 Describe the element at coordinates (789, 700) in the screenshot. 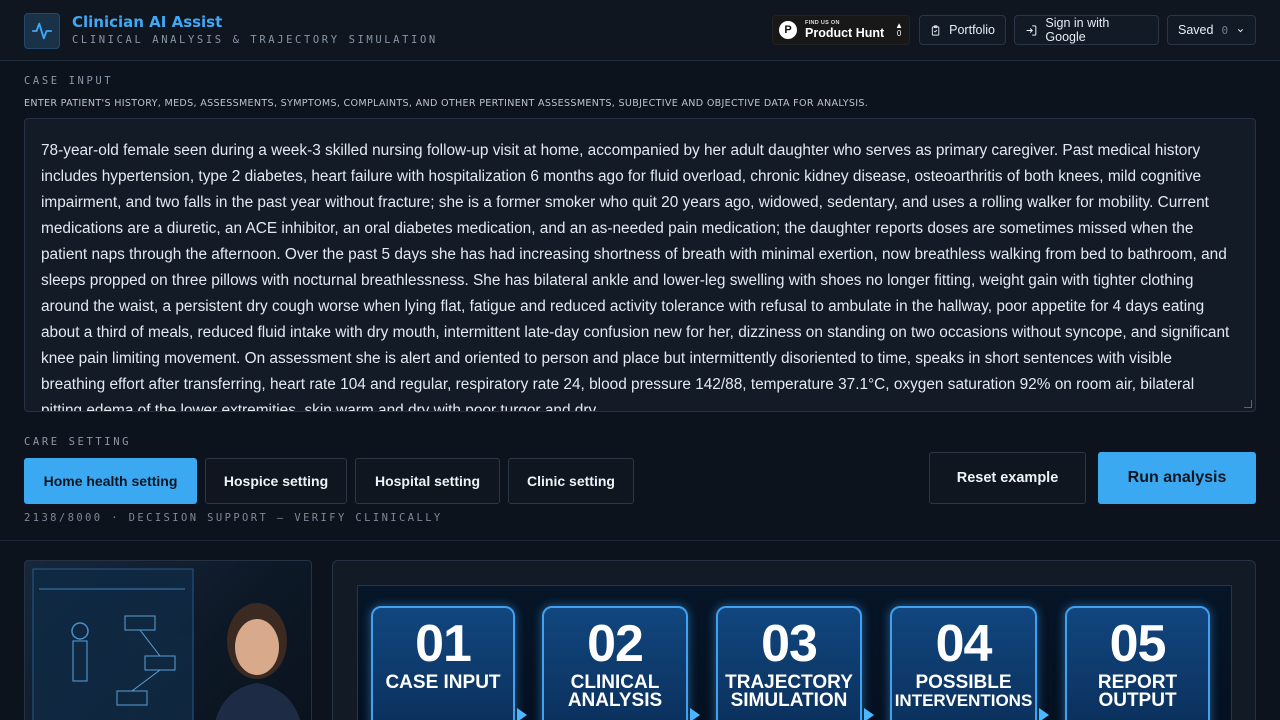

I see `step-label-line2: SIMULATION` at that location.